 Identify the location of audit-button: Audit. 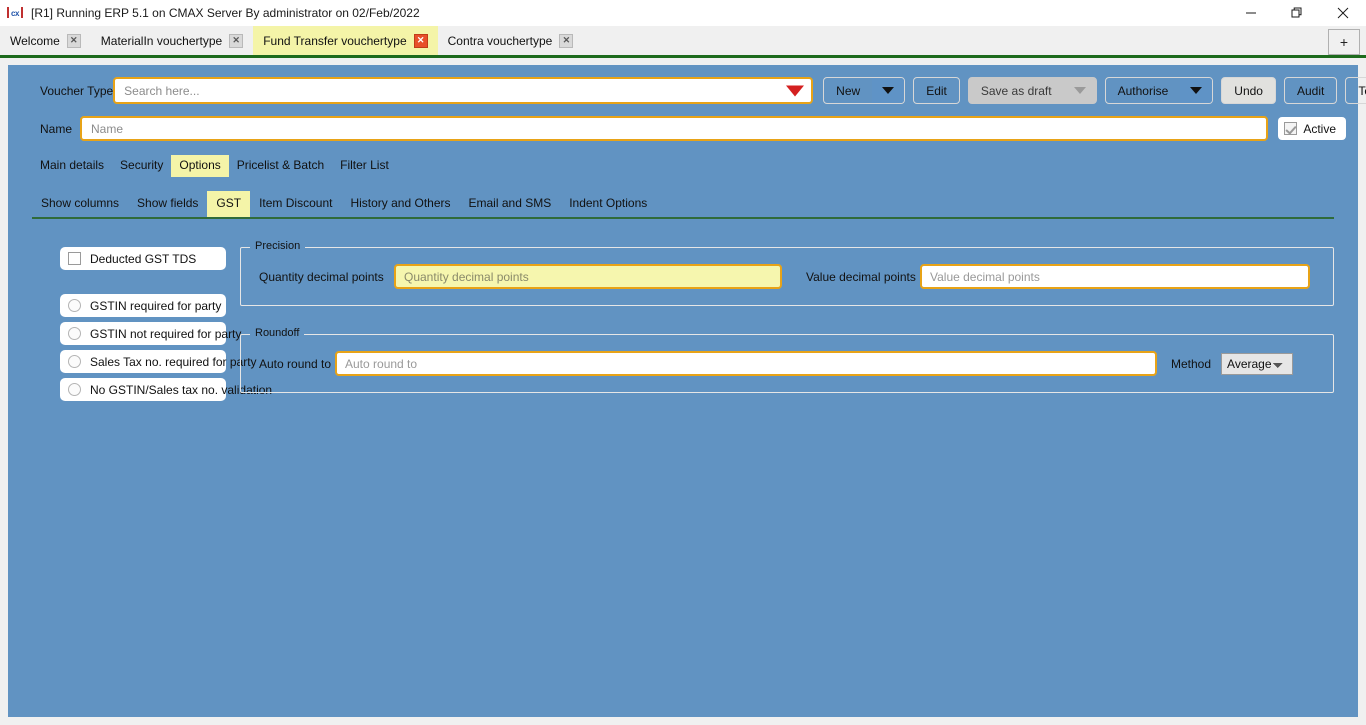
(1310, 90).